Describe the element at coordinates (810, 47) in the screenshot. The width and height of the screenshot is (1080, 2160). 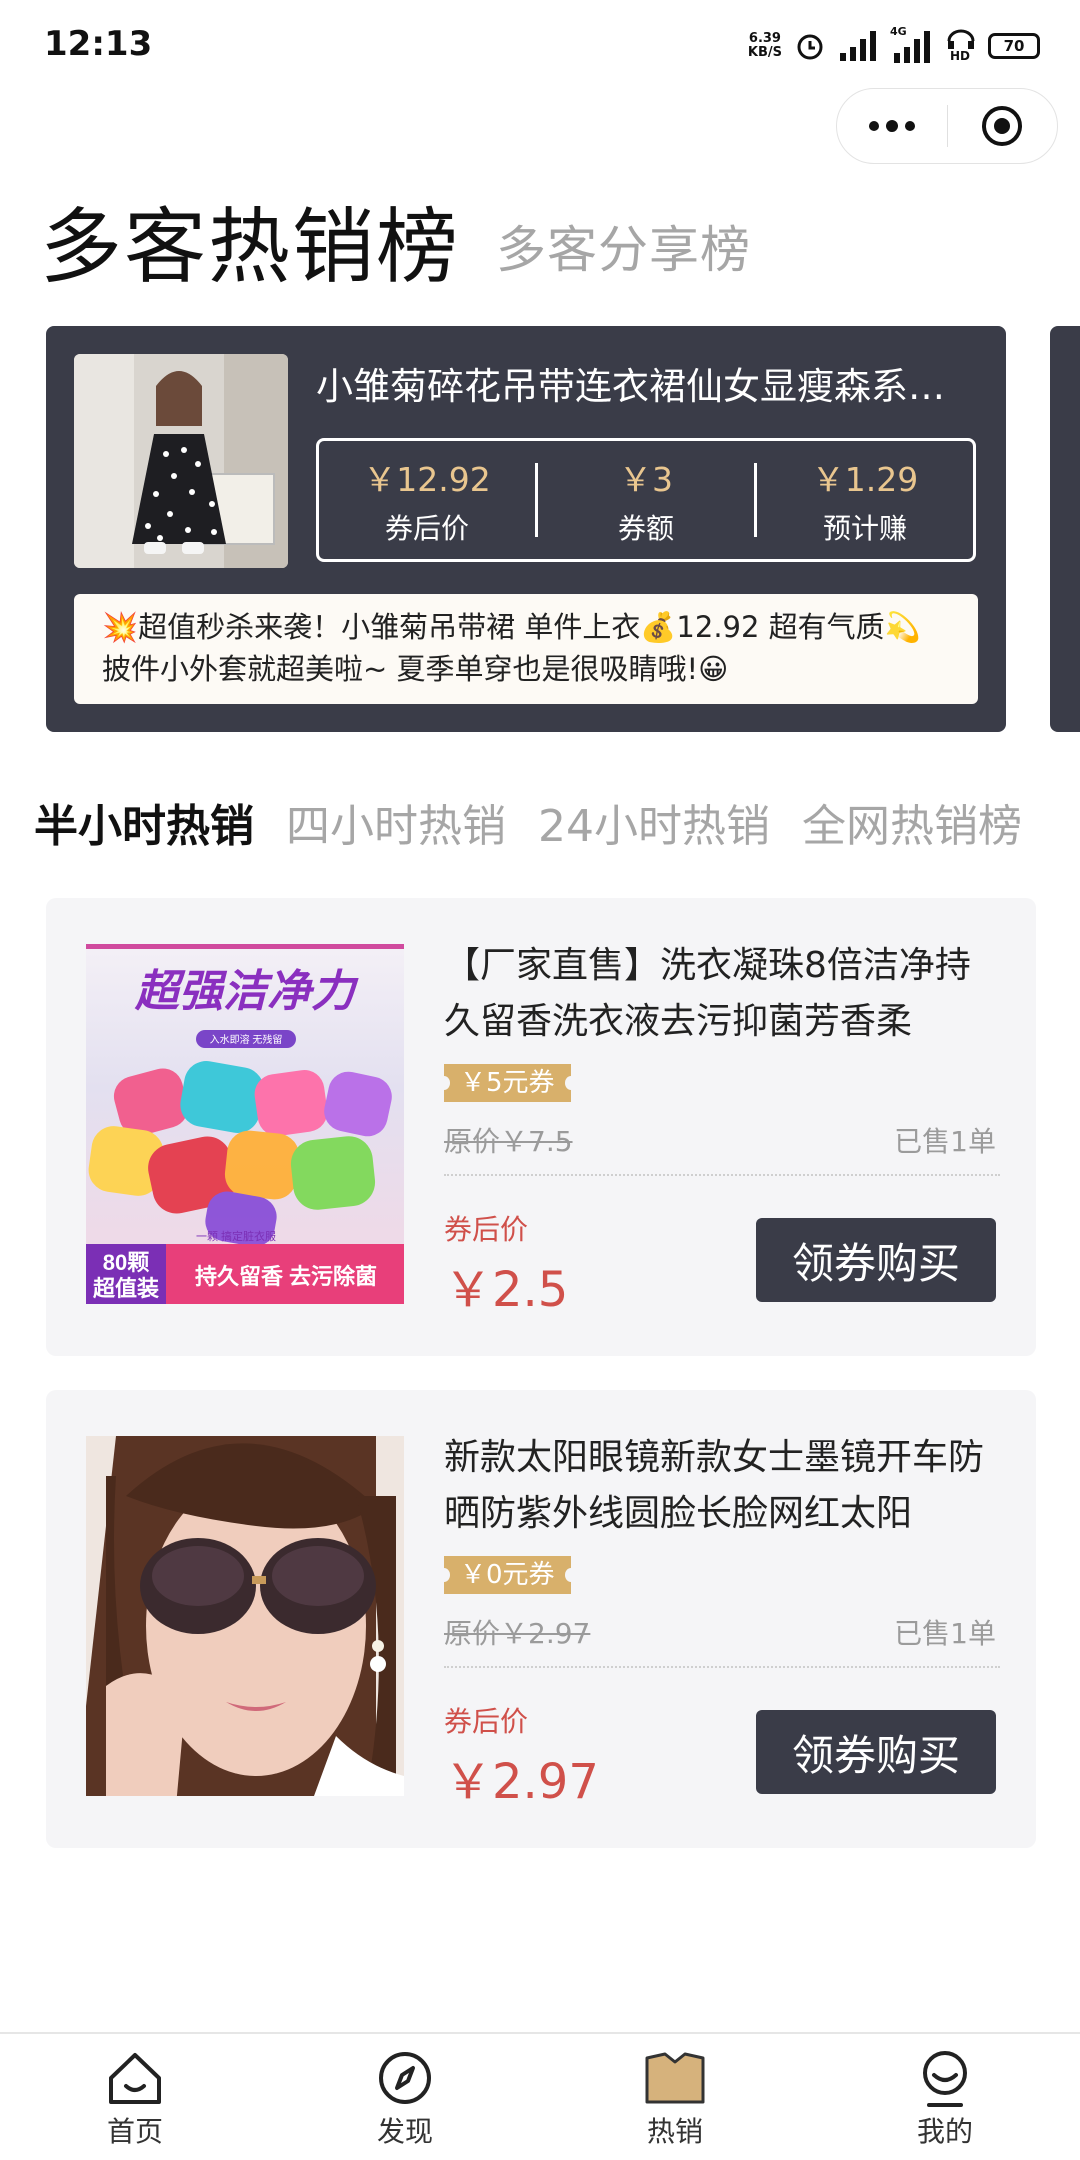
I see `alarm-icon` at that location.